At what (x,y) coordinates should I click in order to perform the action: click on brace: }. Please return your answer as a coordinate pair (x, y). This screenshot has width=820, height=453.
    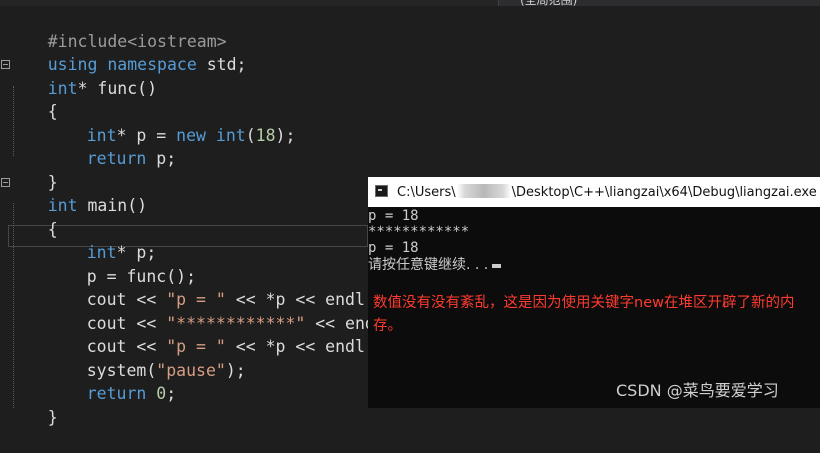
    Looking at the image, I should click on (52, 417).